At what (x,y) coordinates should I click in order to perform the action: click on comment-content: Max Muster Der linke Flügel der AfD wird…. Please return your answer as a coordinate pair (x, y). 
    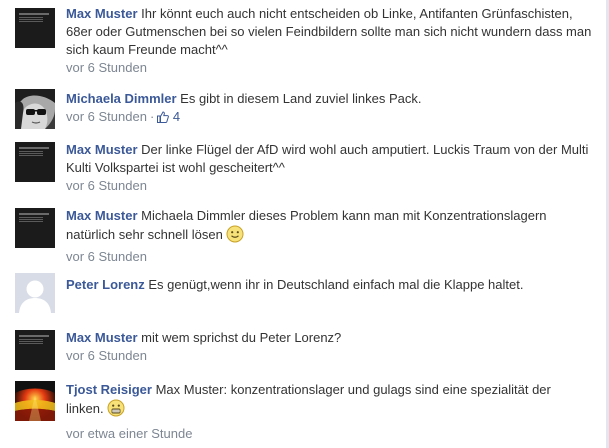
    Looking at the image, I should click on (329, 159).